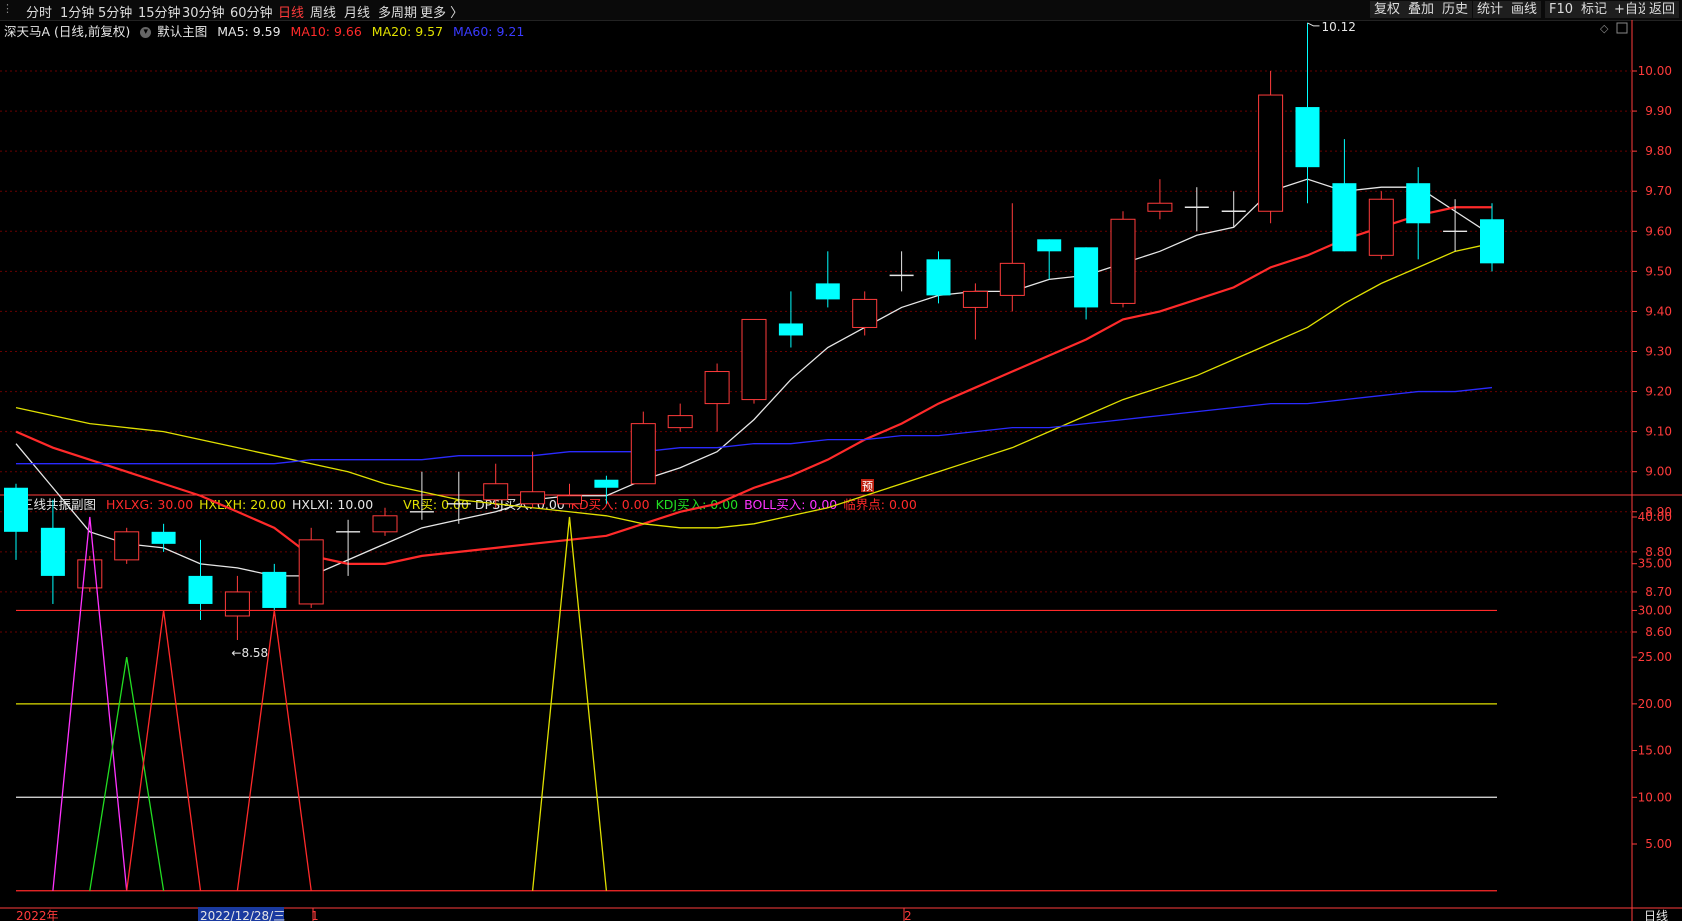 This screenshot has width=1682, height=921. What do you see at coordinates (1622, 28) in the screenshot?
I see `window-icon` at bounding box center [1622, 28].